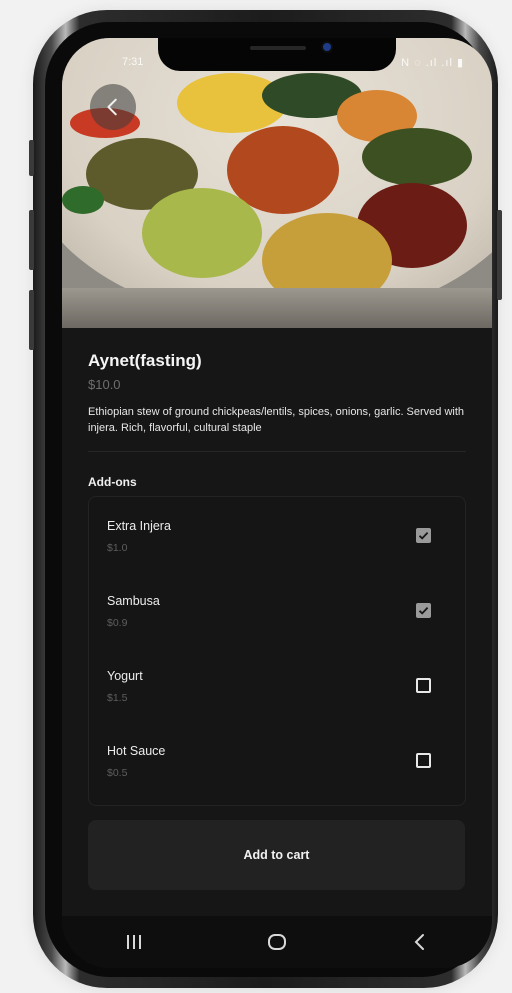 The width and height of the screenshot is (512, 993). What do you see at coordinates (278, 48) in the screenshot?
I see `speaker` at bounding box center [278, 48].